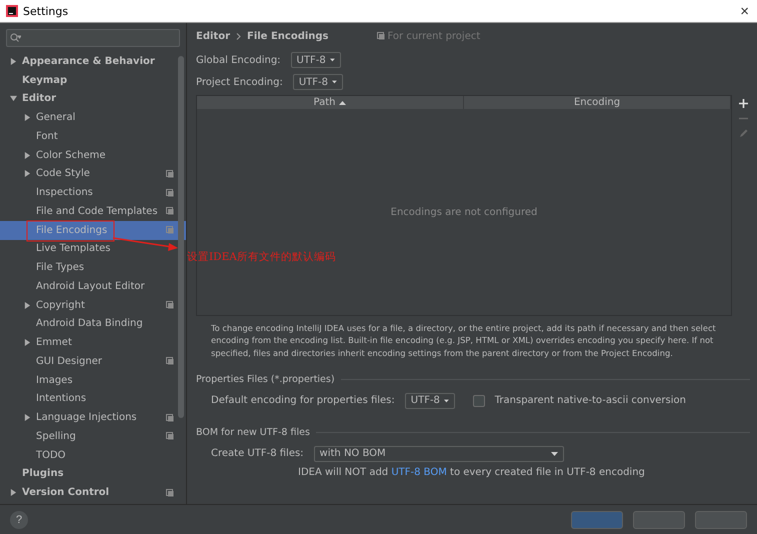 This screenshot has width=757, height=534. I want to click on field-label: Create UTF-8 files:, so click(257, 454).